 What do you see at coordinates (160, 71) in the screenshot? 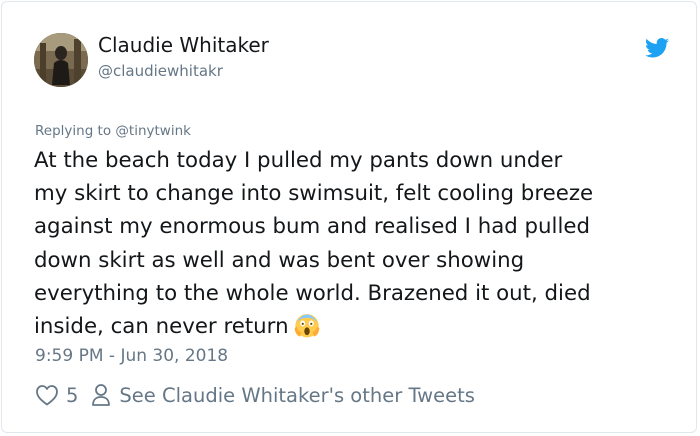
I see `author-handle: @claudiewhitakr` at bounding box center [160, 71].